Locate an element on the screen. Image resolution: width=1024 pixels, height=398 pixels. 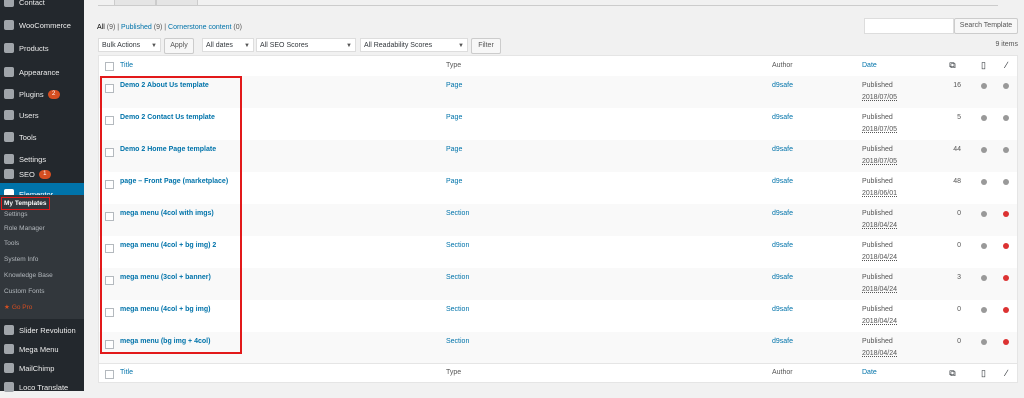
sidebar-item-label: WooCommerce is located at coordinates (45, 25).